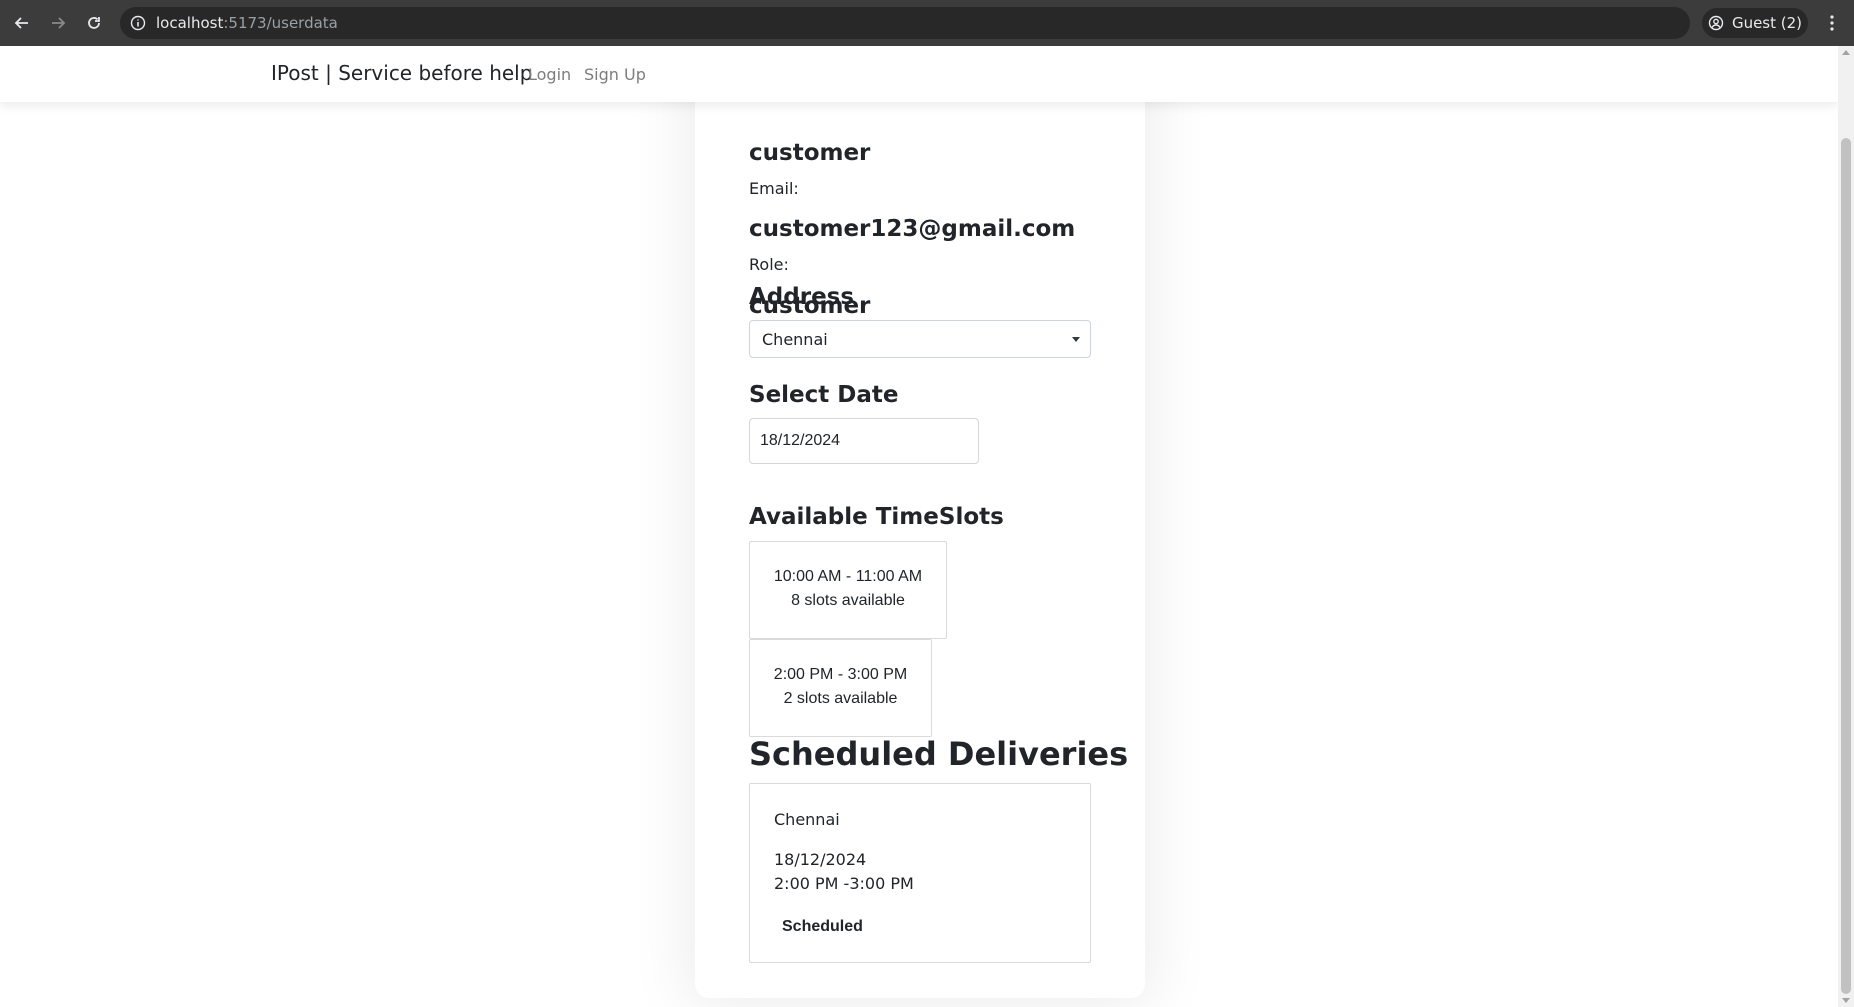  I want to click on browser-toolbar: localhost:5173/userdata Guest (2), so click(927, 23).